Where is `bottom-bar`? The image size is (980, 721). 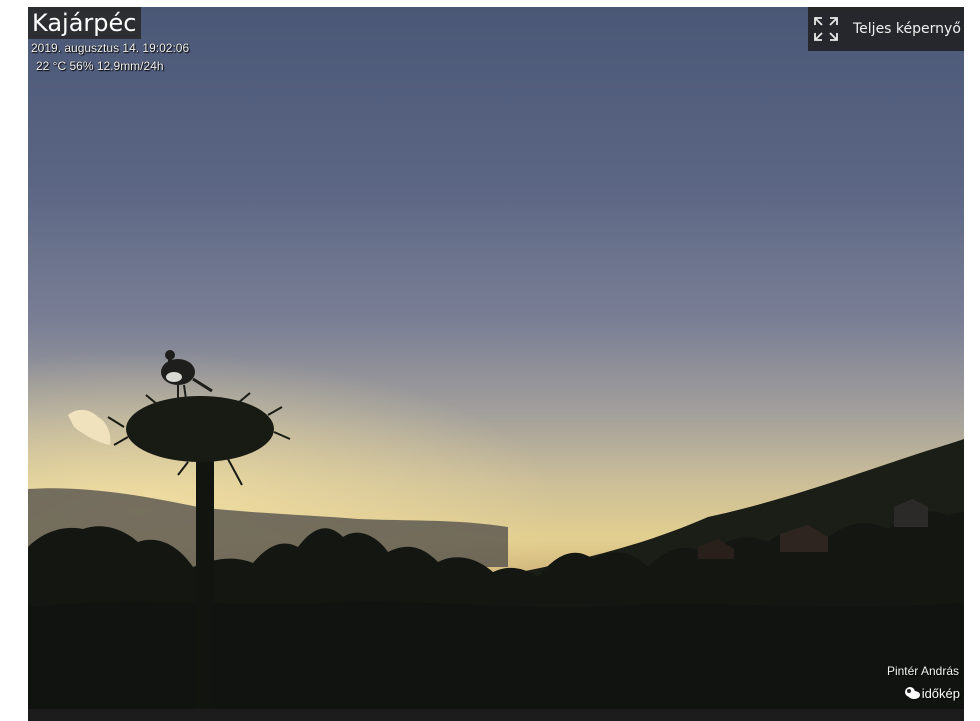 bottom-bar is located at coordinates (496, 715).